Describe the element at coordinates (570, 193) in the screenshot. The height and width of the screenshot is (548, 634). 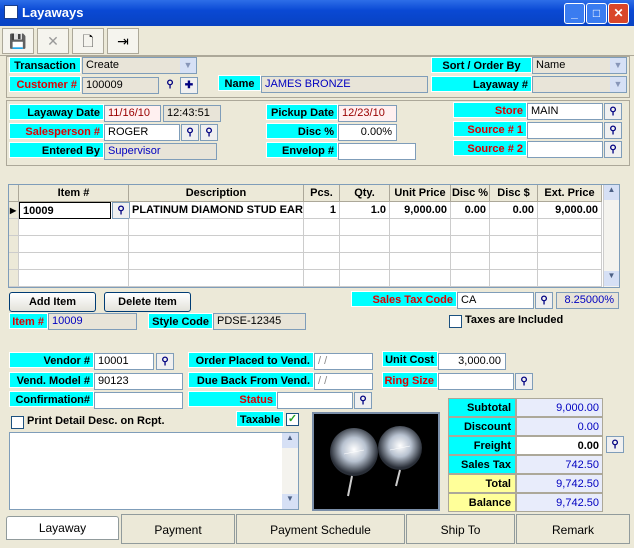
I see `column-header: Ext. Price` at that location.